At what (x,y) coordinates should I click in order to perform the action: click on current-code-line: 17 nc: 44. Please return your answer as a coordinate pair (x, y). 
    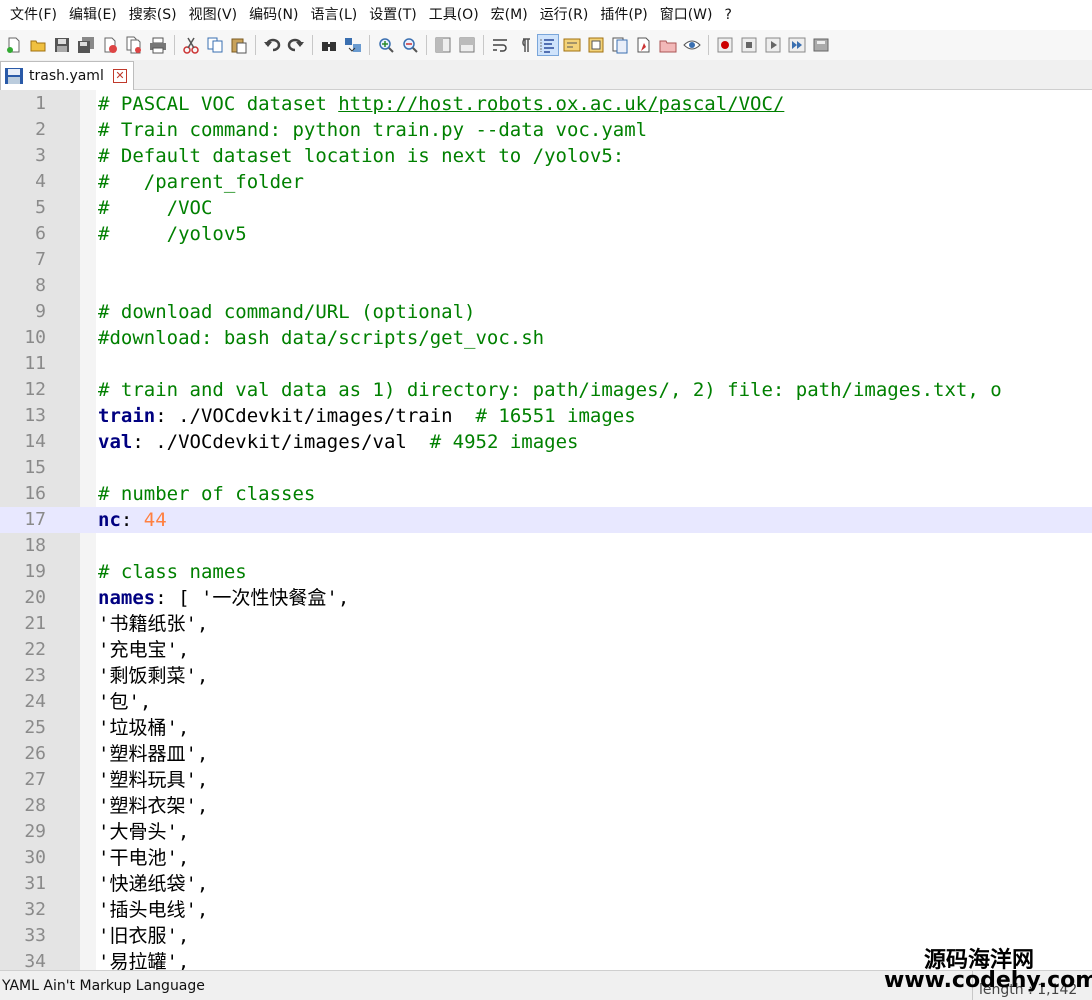
    Looking at the image, I should click on (546, 520).